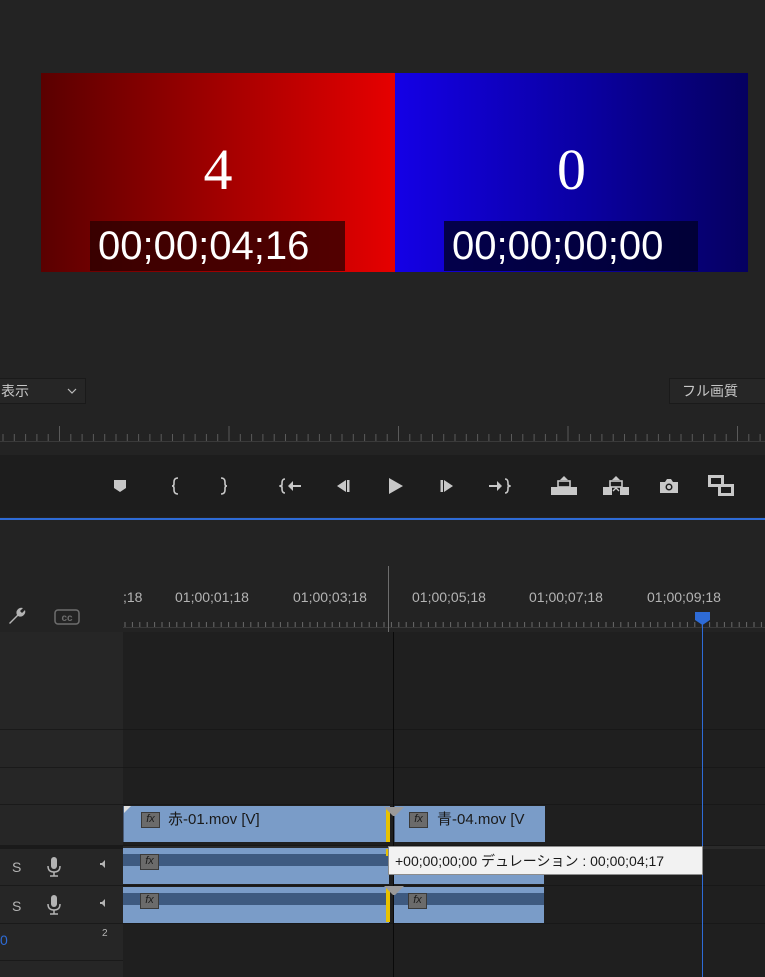 This screenshot has height=977, width=765. I want to click on video-clip-red: fx 赤-01.mov [V], so click(256, 824).